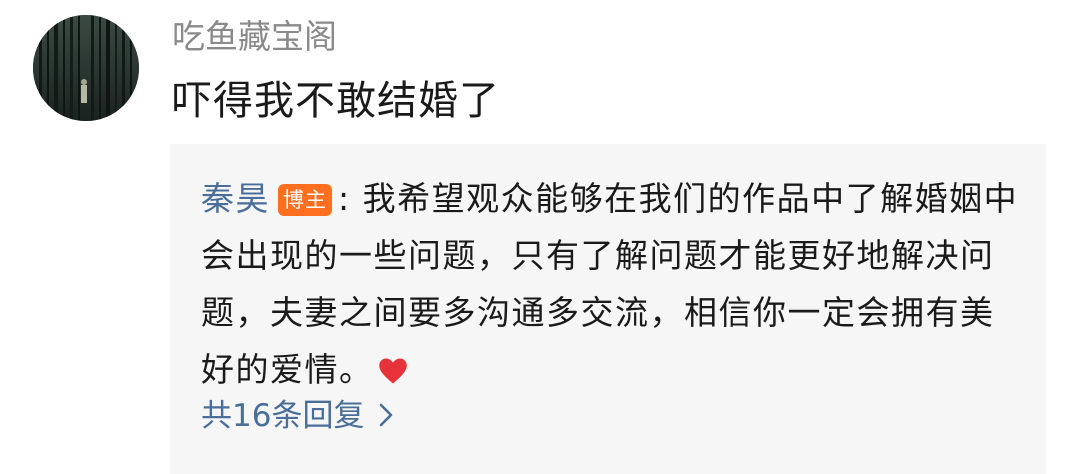  What do you see at coordinates (336, 101) in the screenshot?
I see `comment-text: 吓得我不敢结婚了` at bounding box center [336, 101].